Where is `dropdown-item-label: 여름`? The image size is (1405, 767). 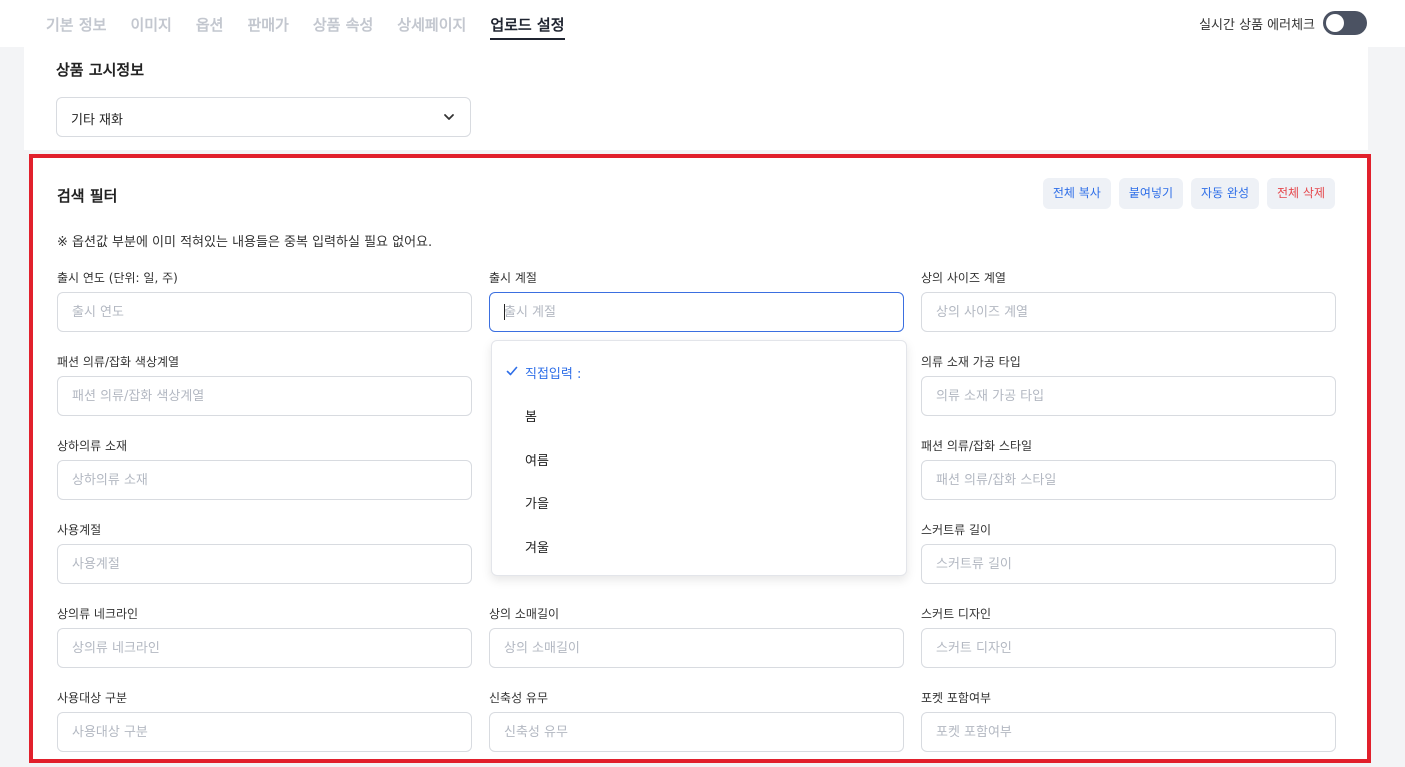
dropdown-item-label: 여름 is located at coordinates (537, 461).